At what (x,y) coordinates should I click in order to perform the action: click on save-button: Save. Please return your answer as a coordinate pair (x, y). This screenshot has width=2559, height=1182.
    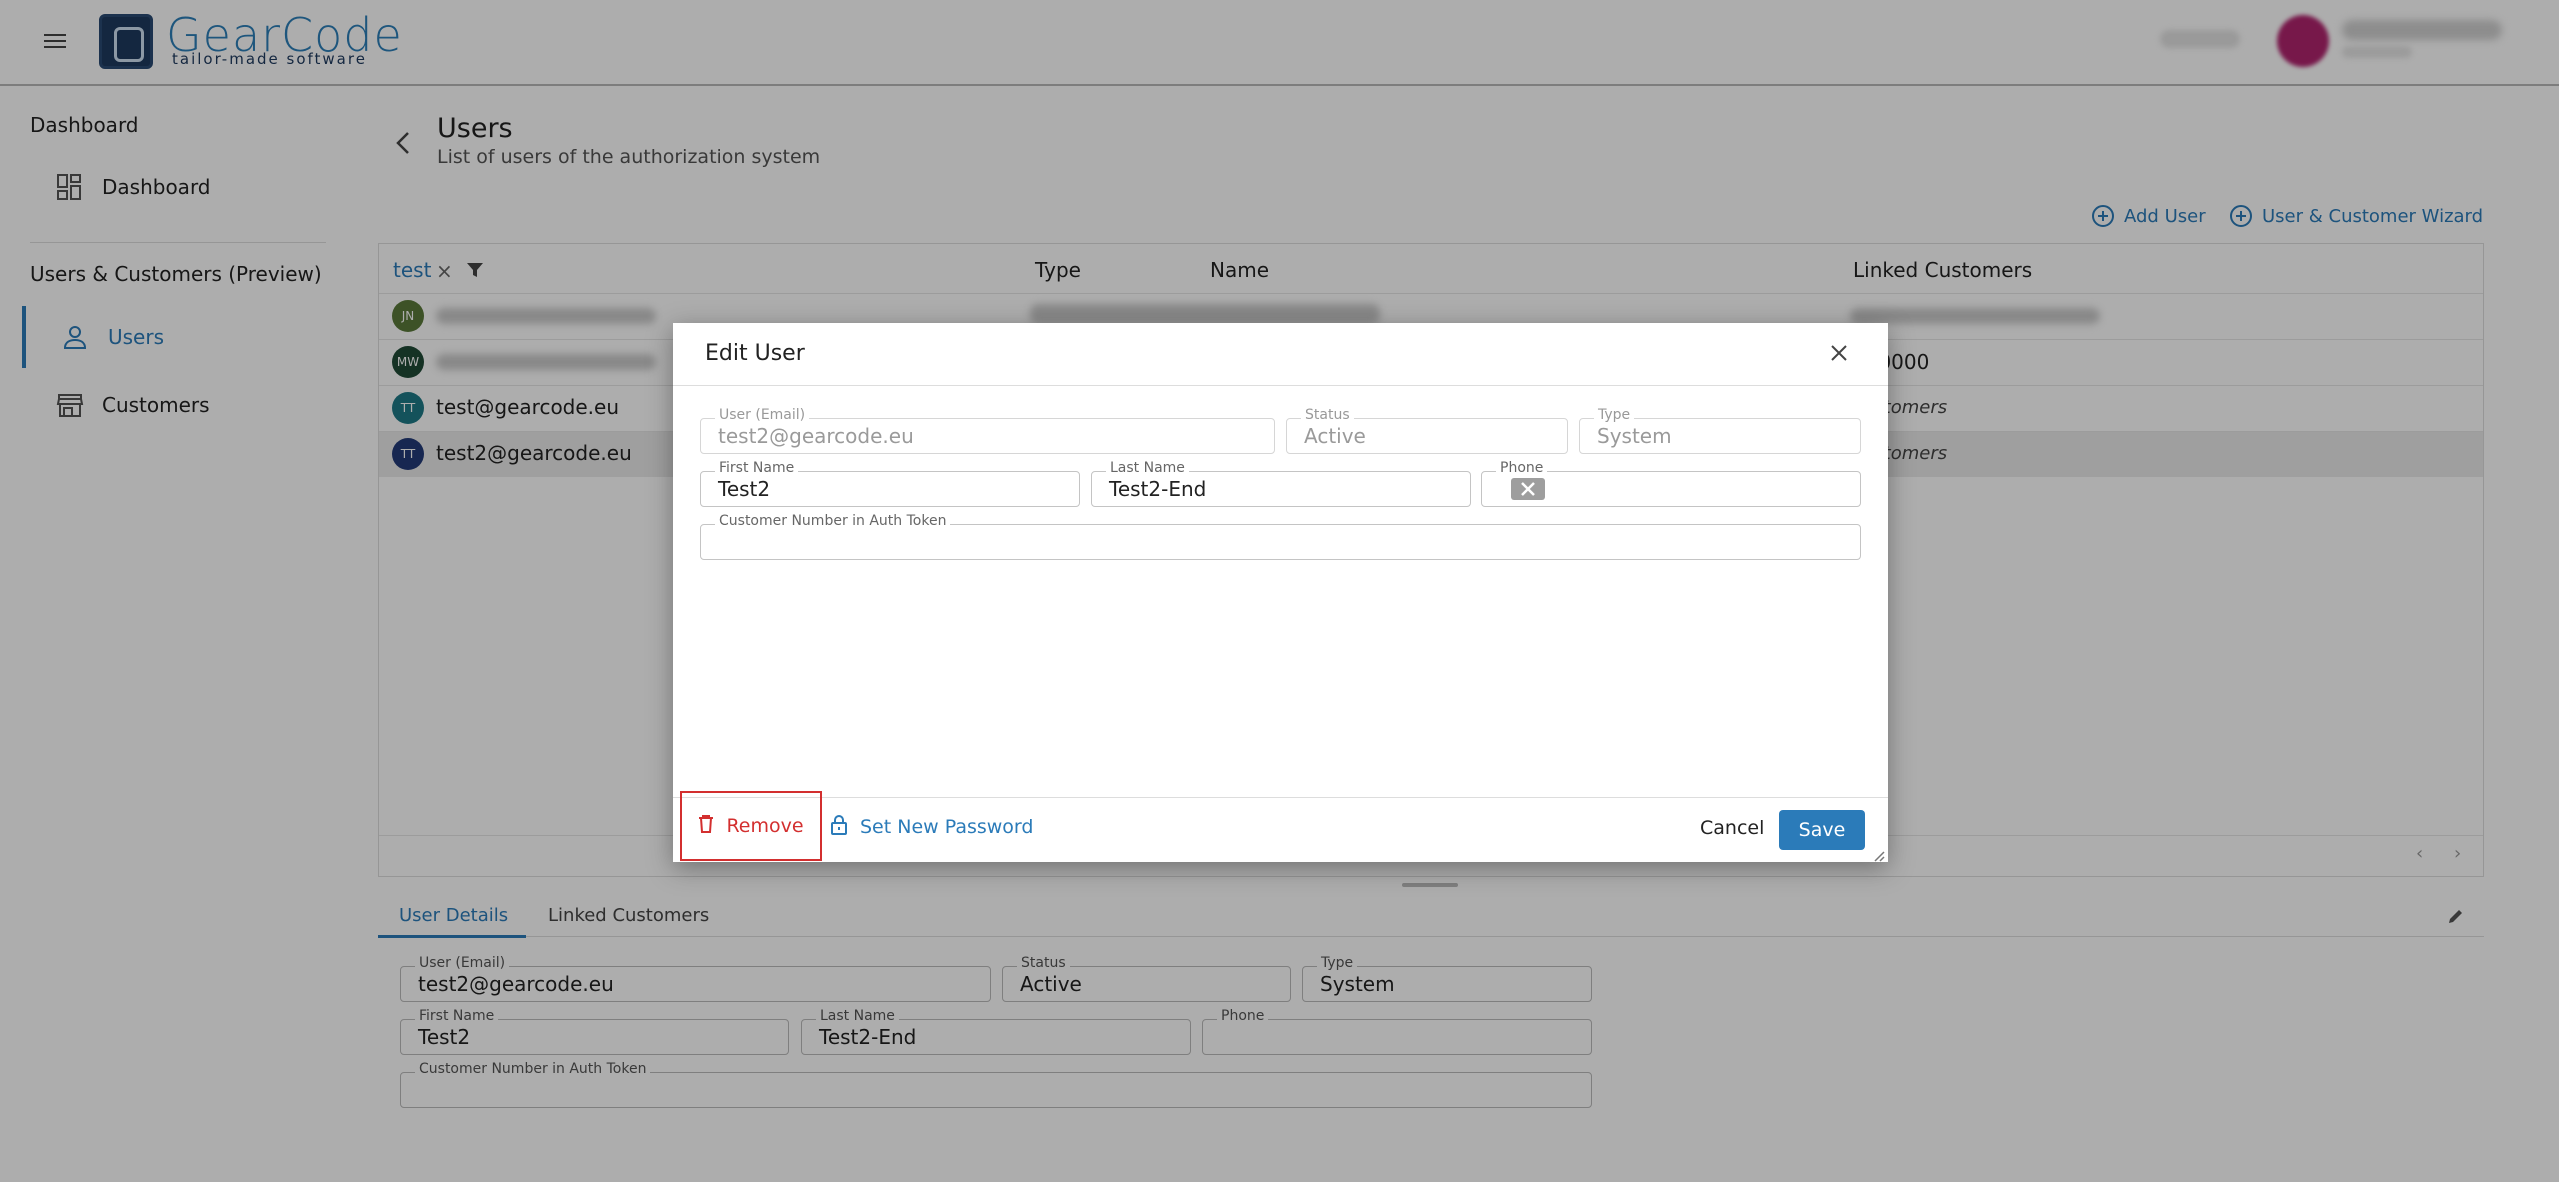
    Looking at the image, I should click on (1822, 830).